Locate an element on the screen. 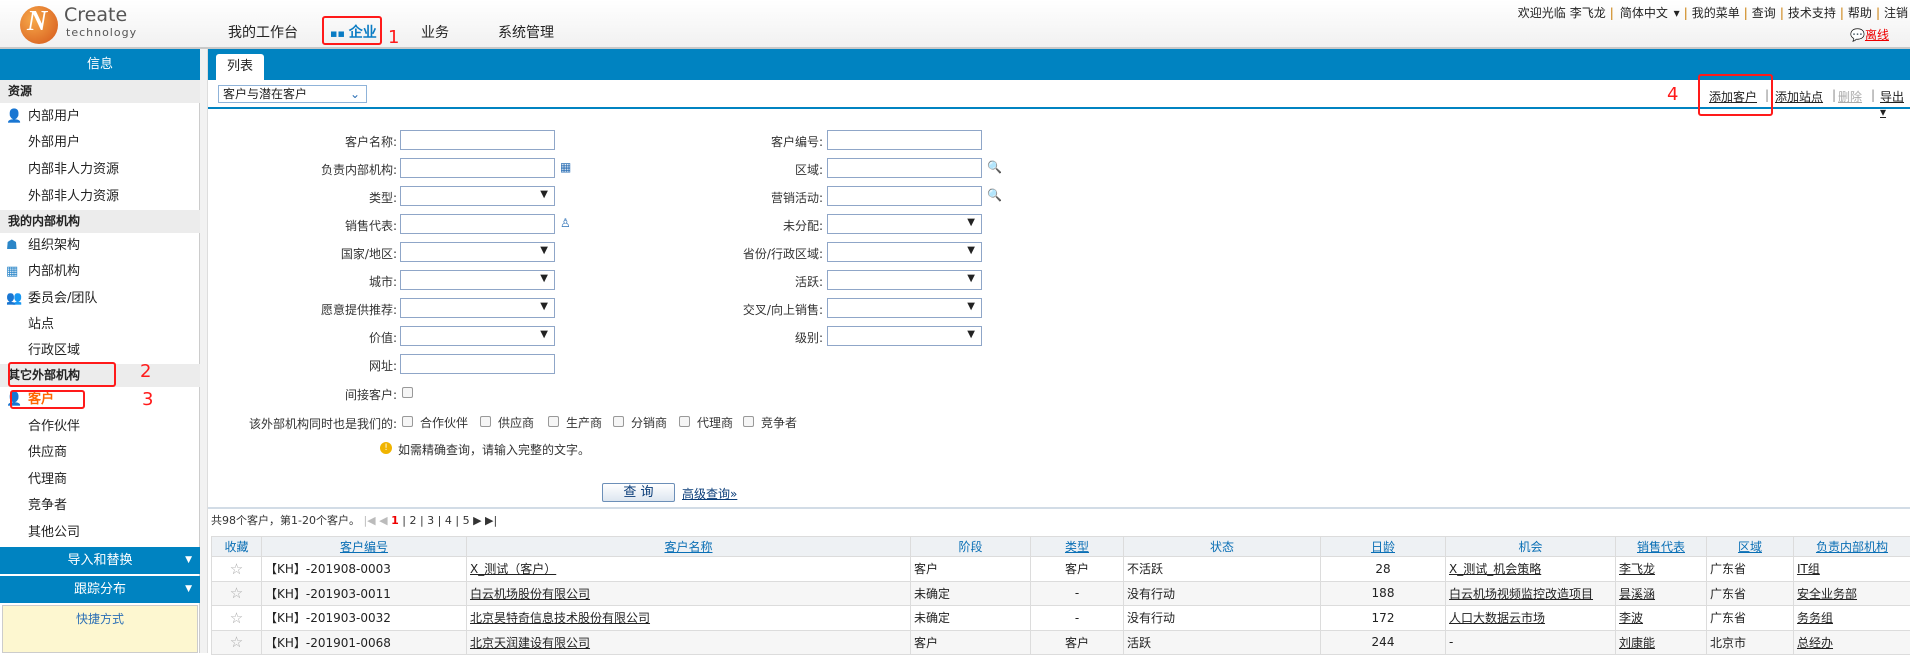  help-link: 帮助 is located at coordinates (1860, 13).